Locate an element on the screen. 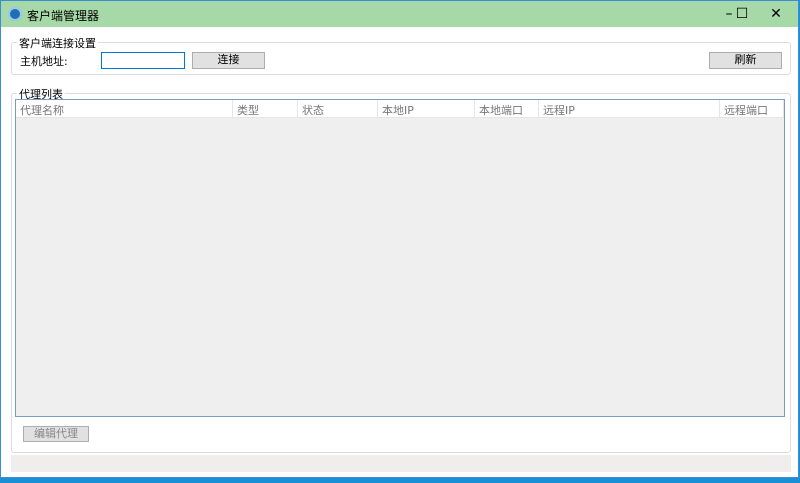  status-bar is located at coordinates (401, 463).